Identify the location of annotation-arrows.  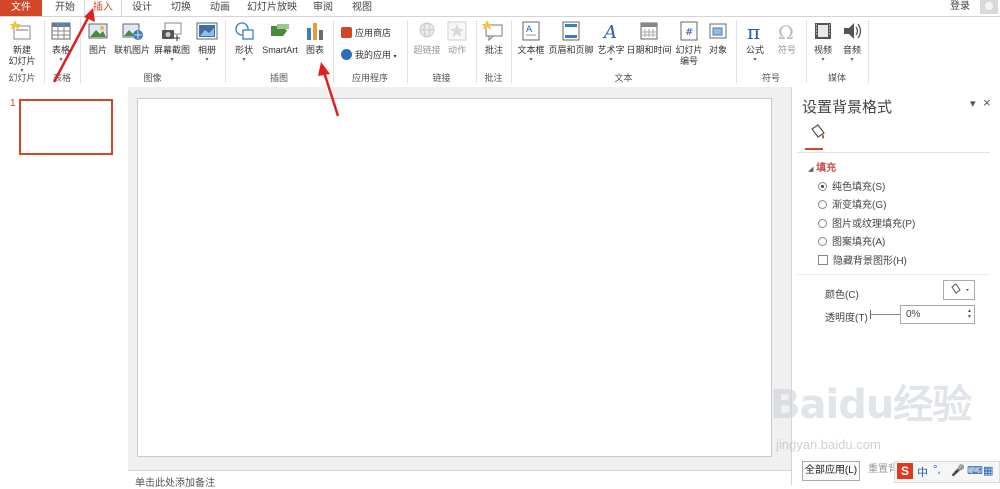
(196, 62).